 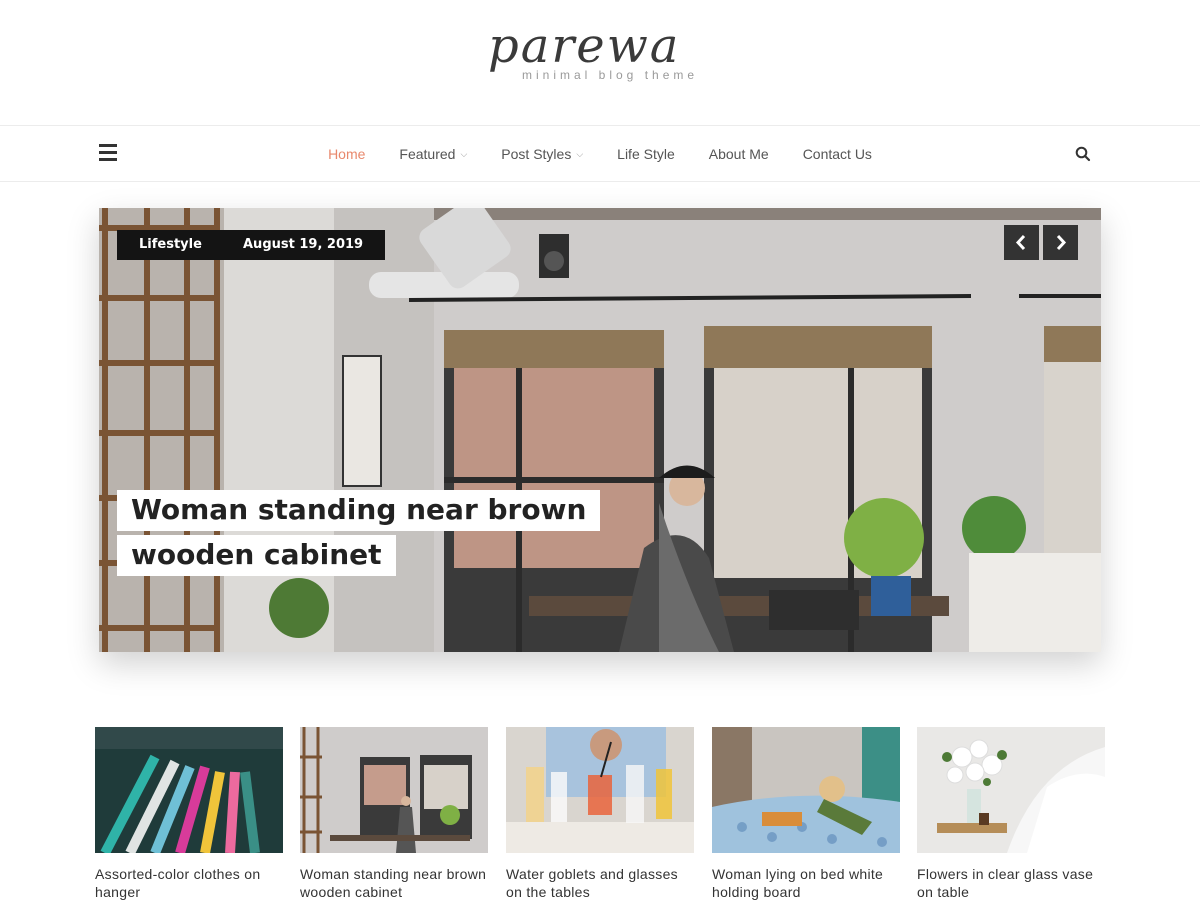 I want to click on post-card: Assorted-color clothes on hanger, so click(x=189, y=813).